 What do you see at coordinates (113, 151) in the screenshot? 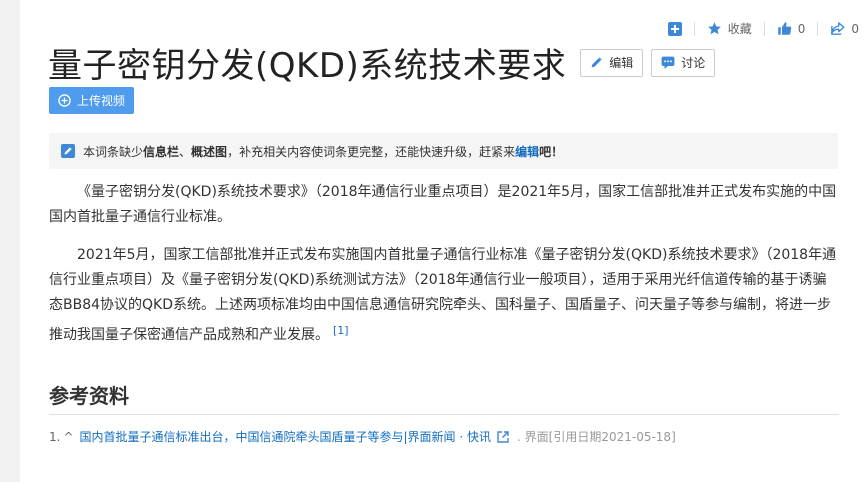
I see `notice-prefix: 本词条缺少` at bounding box center [113, 151].